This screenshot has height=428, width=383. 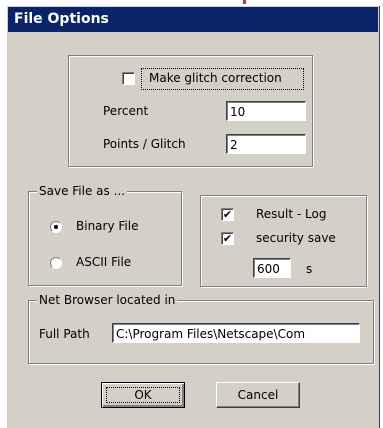 I want to click on percent-label: Percent, so click(x=126, y=111).